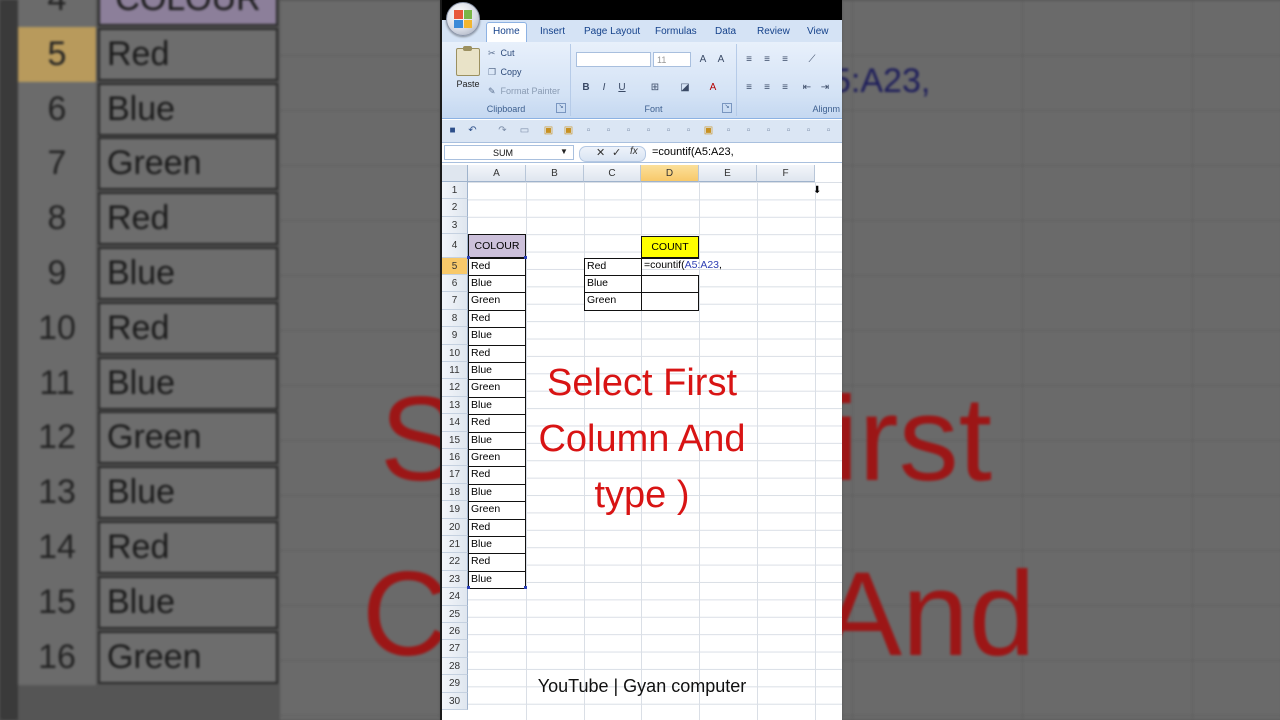  I want to click on enter-icon: ✓, so click(616, 152).